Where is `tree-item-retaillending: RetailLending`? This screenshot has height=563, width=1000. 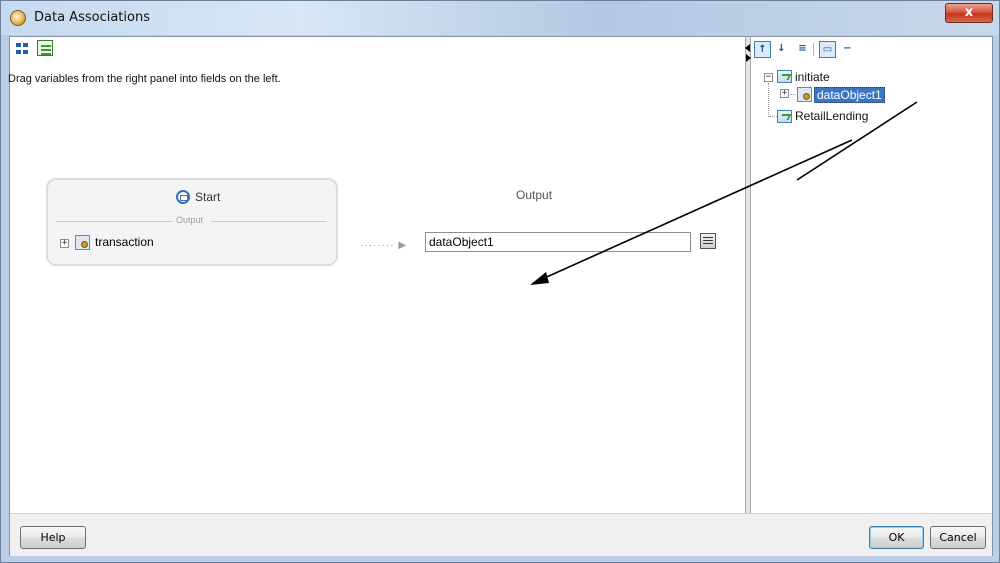
tree-item-retaillending: RetailLending is located at coordinates (831, 116).